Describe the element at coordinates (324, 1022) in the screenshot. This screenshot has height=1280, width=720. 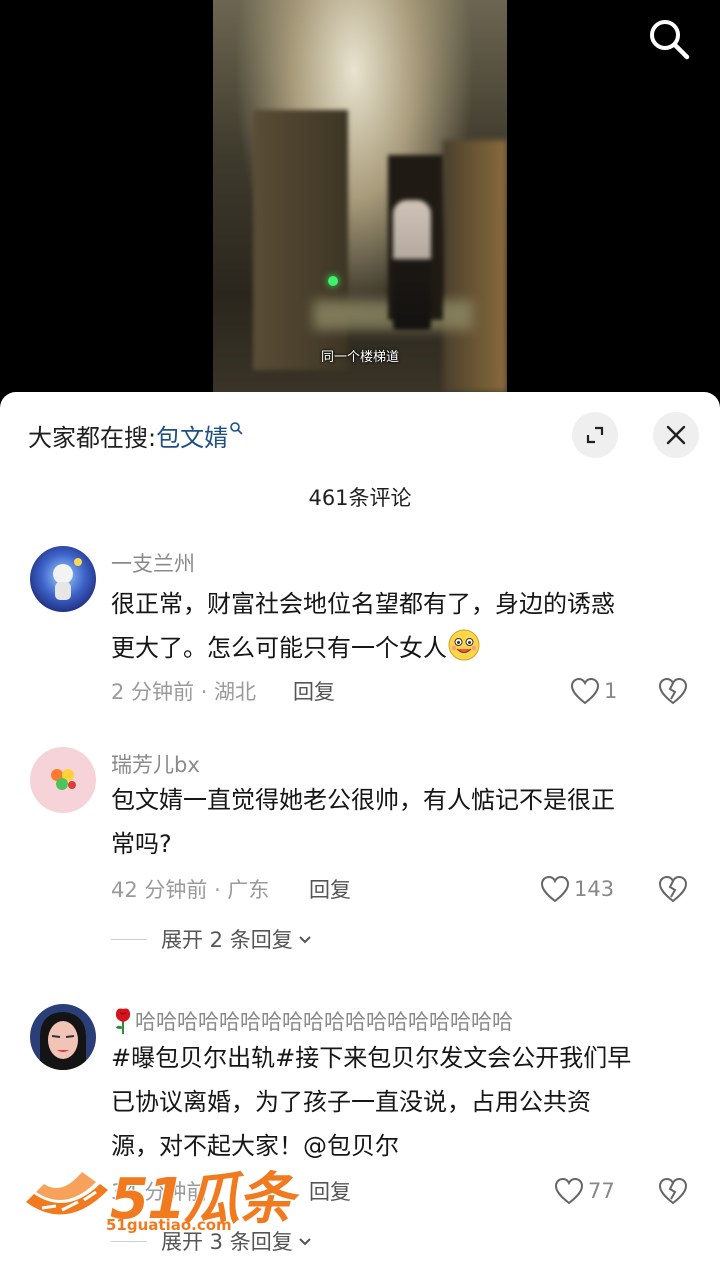
I see `comment-username-text: 哈哈哈哈哈哈哈哈哈哈哈哈哈哈哈哈哈哈` at that location.